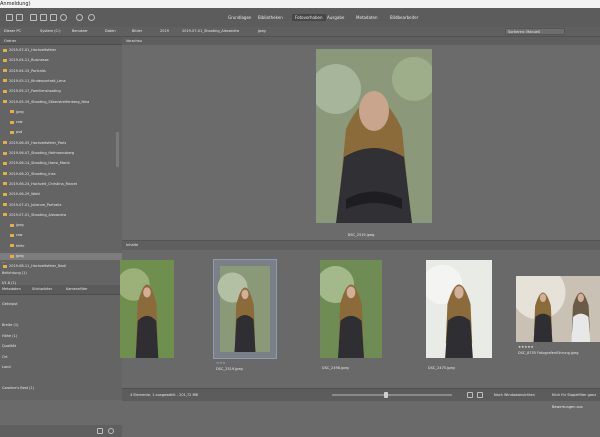 Image resolution: width=600 pixels, height=437 pixels. I want to click on panel-tab-stichwörter: Stichwörter, so click(42, 289).